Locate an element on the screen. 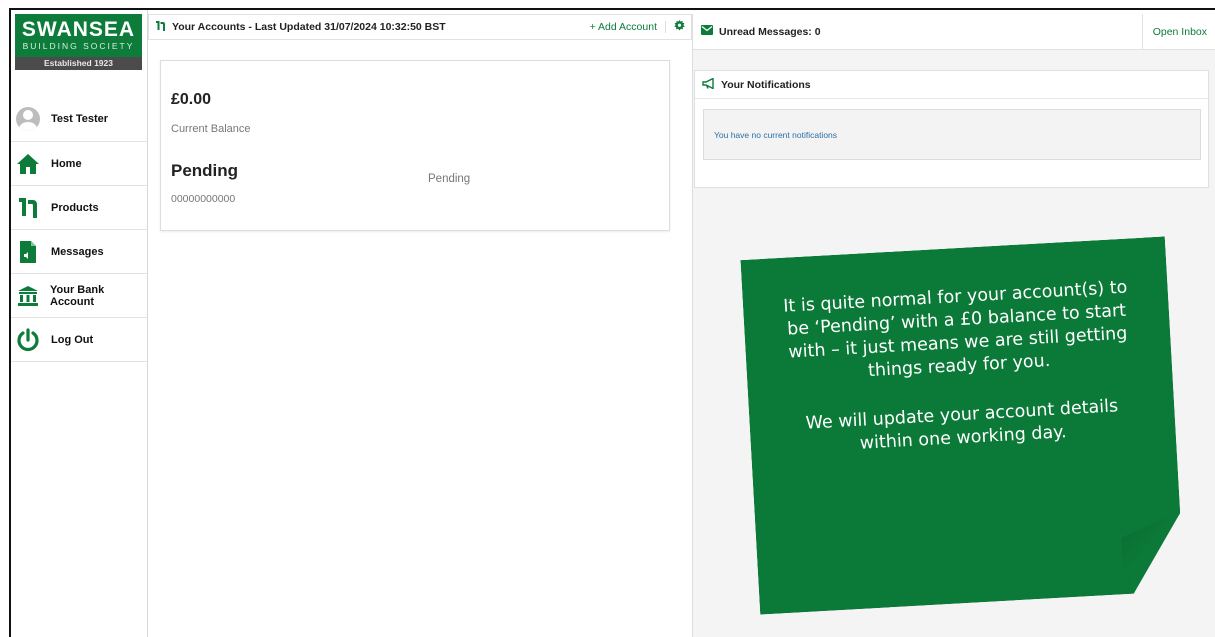 The height and width of the screenshot is (637, 1215). sidebar-item-home: Home is located at coordinates (79, 164).